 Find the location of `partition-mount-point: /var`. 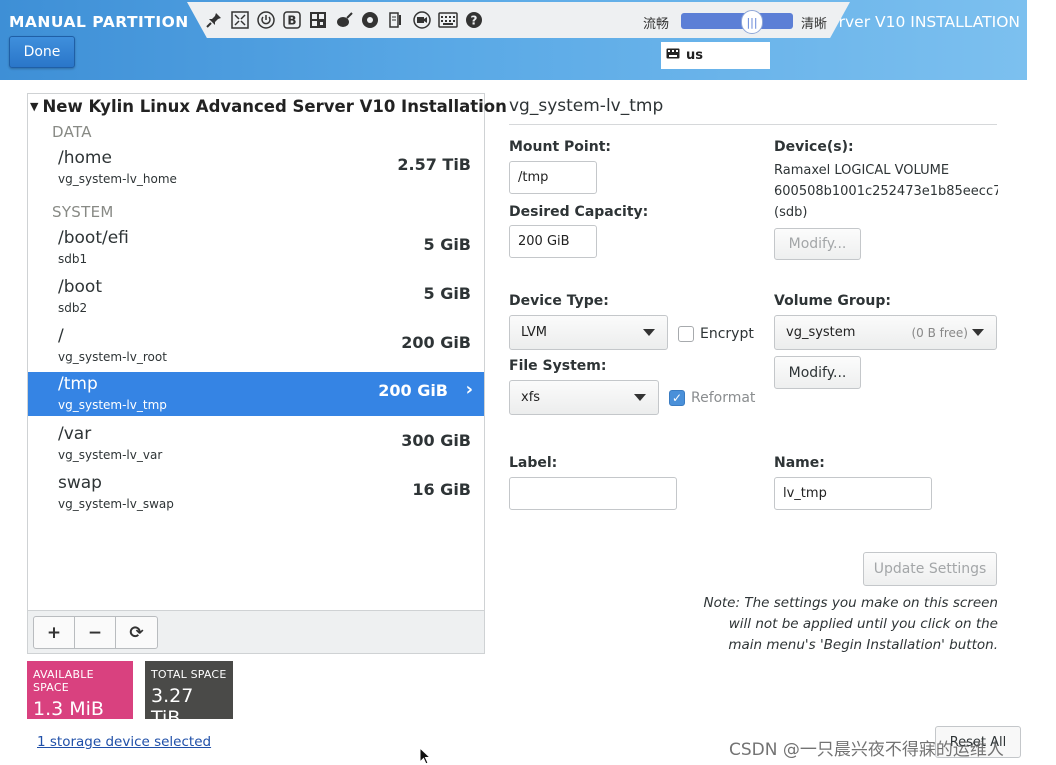

partition-mount-point: /var is located at coordinates (75, 434).